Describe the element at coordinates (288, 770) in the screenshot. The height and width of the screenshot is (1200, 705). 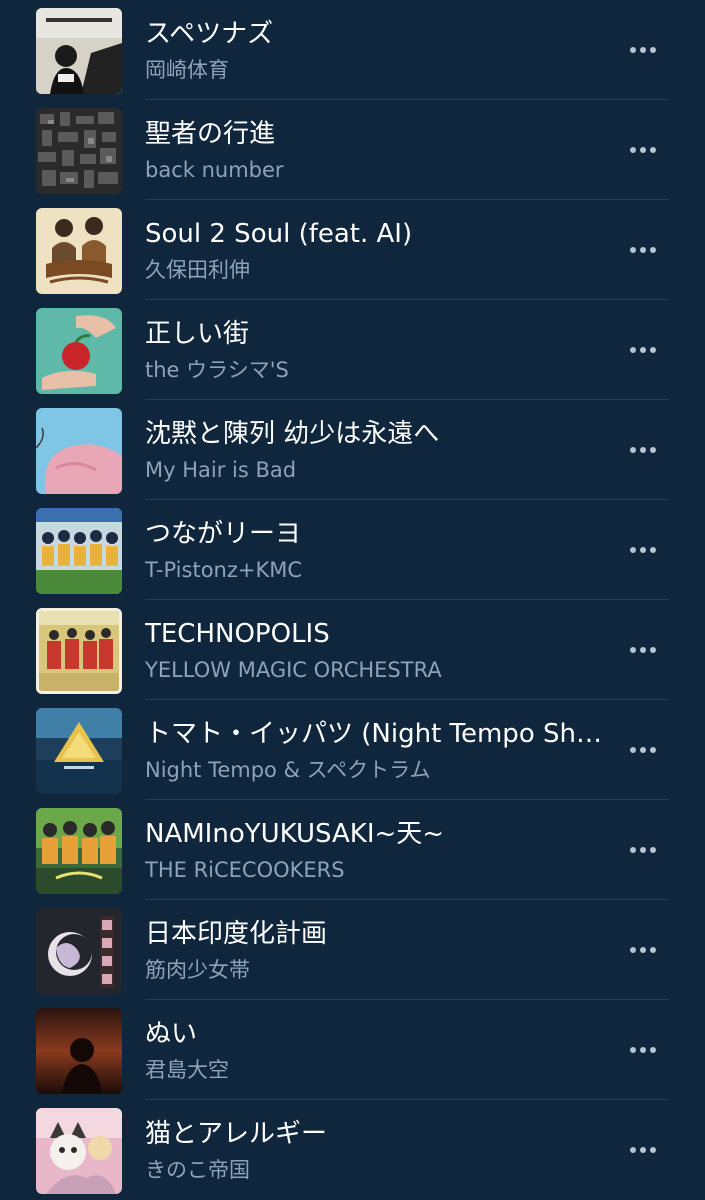
I see `song-artist: Night Tempo & スペクトラム` at that location.